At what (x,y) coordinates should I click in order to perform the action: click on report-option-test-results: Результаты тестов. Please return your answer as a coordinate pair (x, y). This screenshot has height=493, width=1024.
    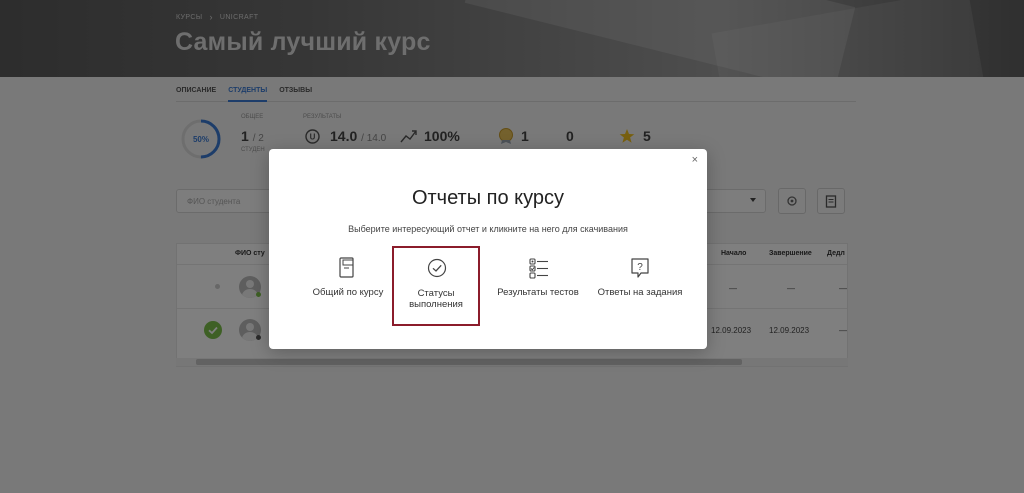
    Looking at the image, I should click on (538, 286).